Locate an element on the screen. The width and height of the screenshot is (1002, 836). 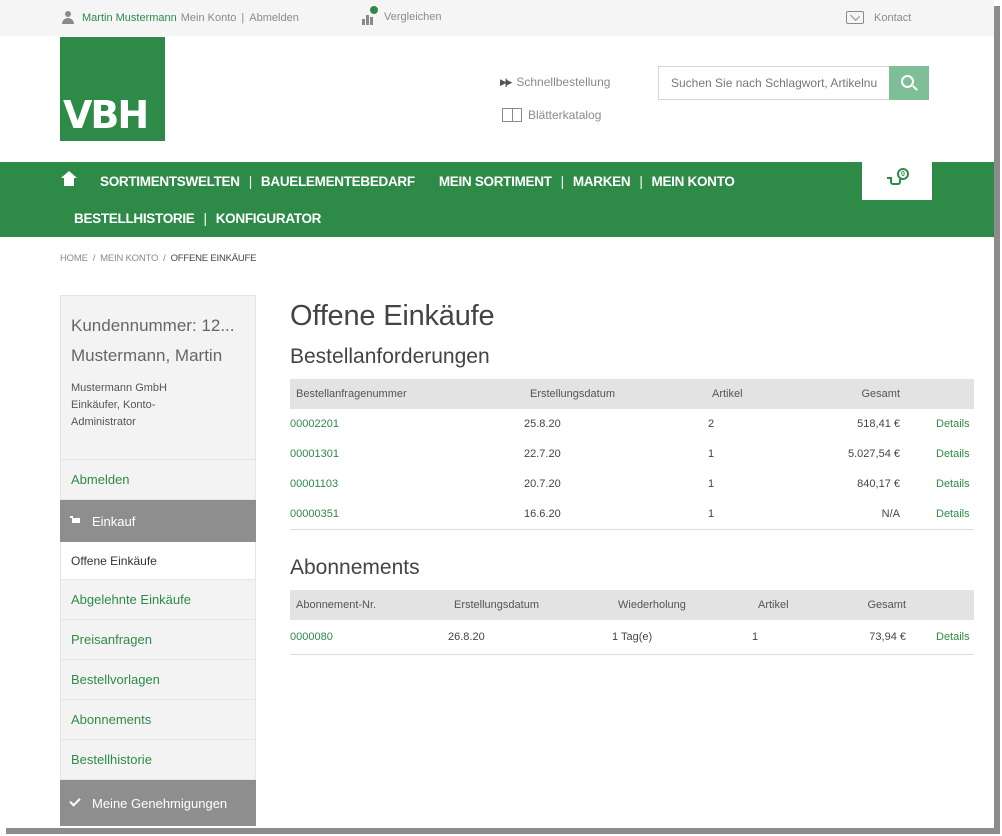
quick-order-link: ▶|▶ Schnellbestellung is located at coordinates (555, 82).